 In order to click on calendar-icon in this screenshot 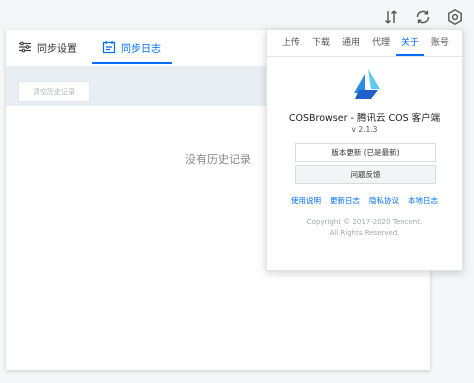, I will do `click(109, 47)`.